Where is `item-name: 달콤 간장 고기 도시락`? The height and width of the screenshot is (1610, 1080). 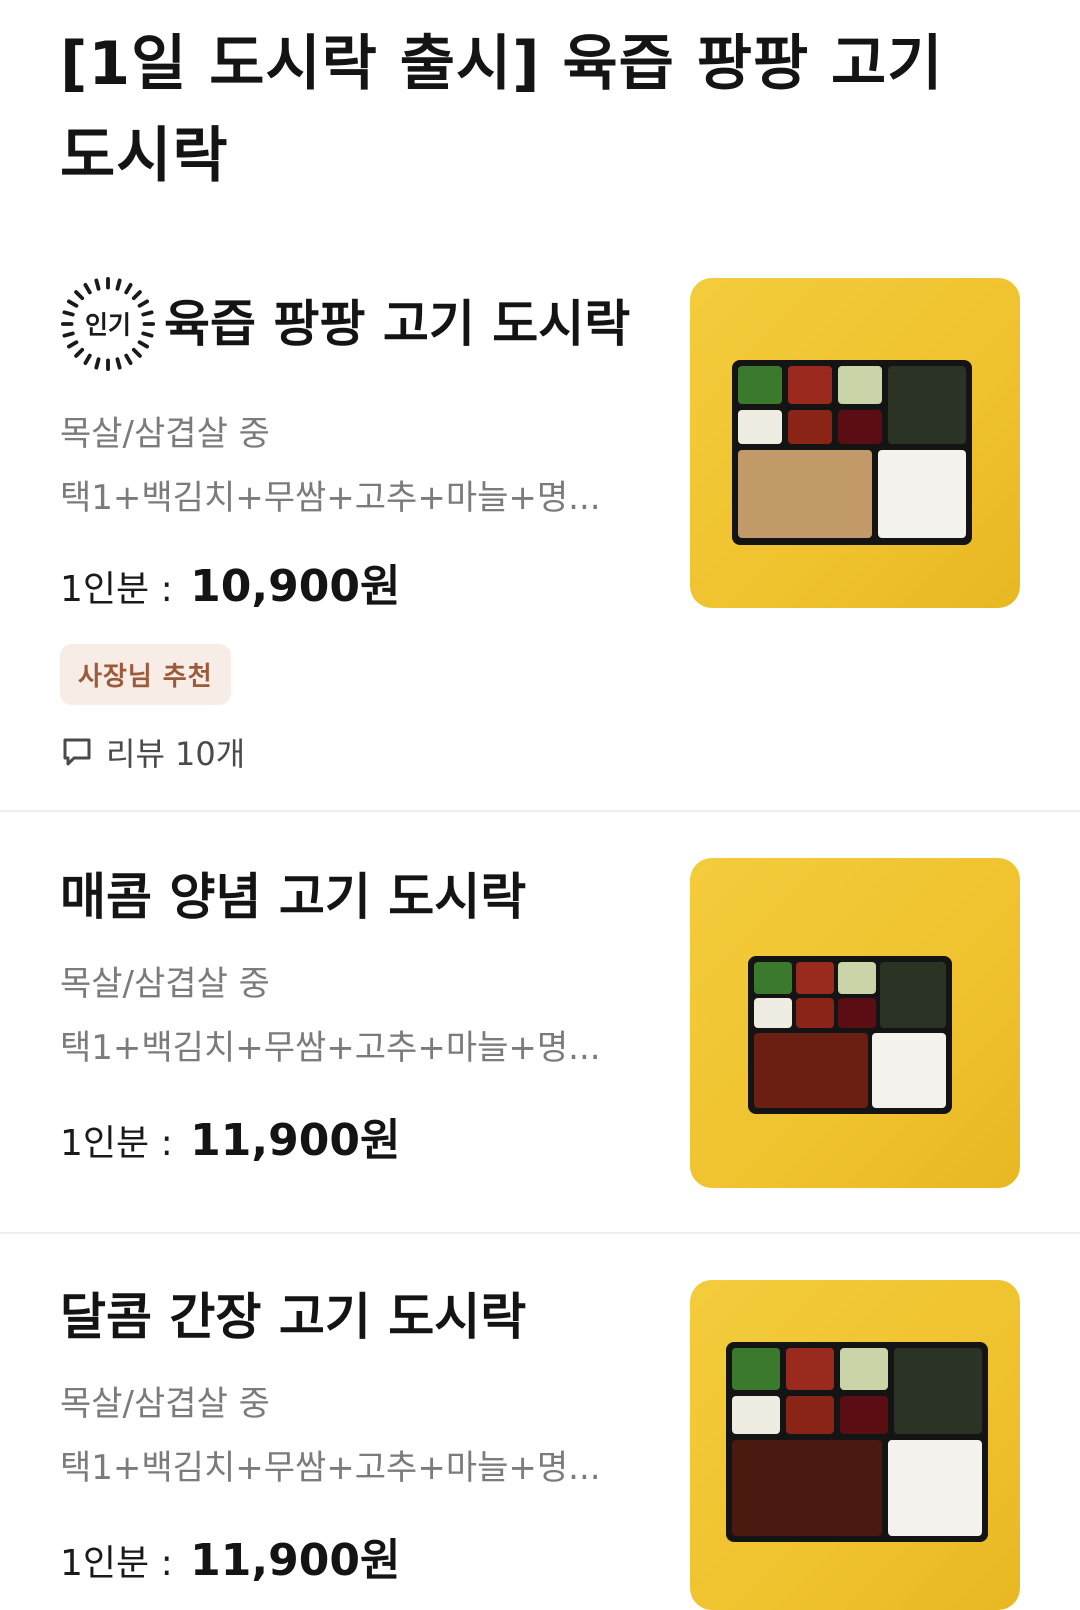 item-name: 달콤 간장 고기 도시락 is located at coordinates (293, 1317).